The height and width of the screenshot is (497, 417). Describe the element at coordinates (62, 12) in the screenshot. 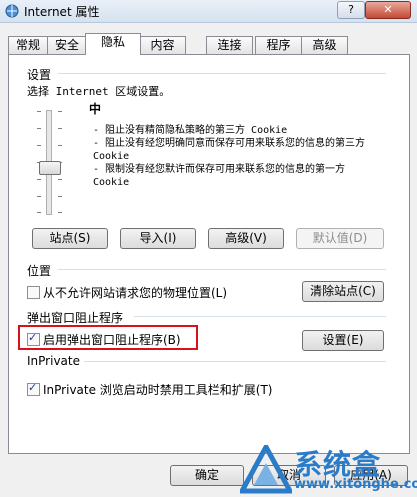

I see `window-title: Internet 属性` at that location.